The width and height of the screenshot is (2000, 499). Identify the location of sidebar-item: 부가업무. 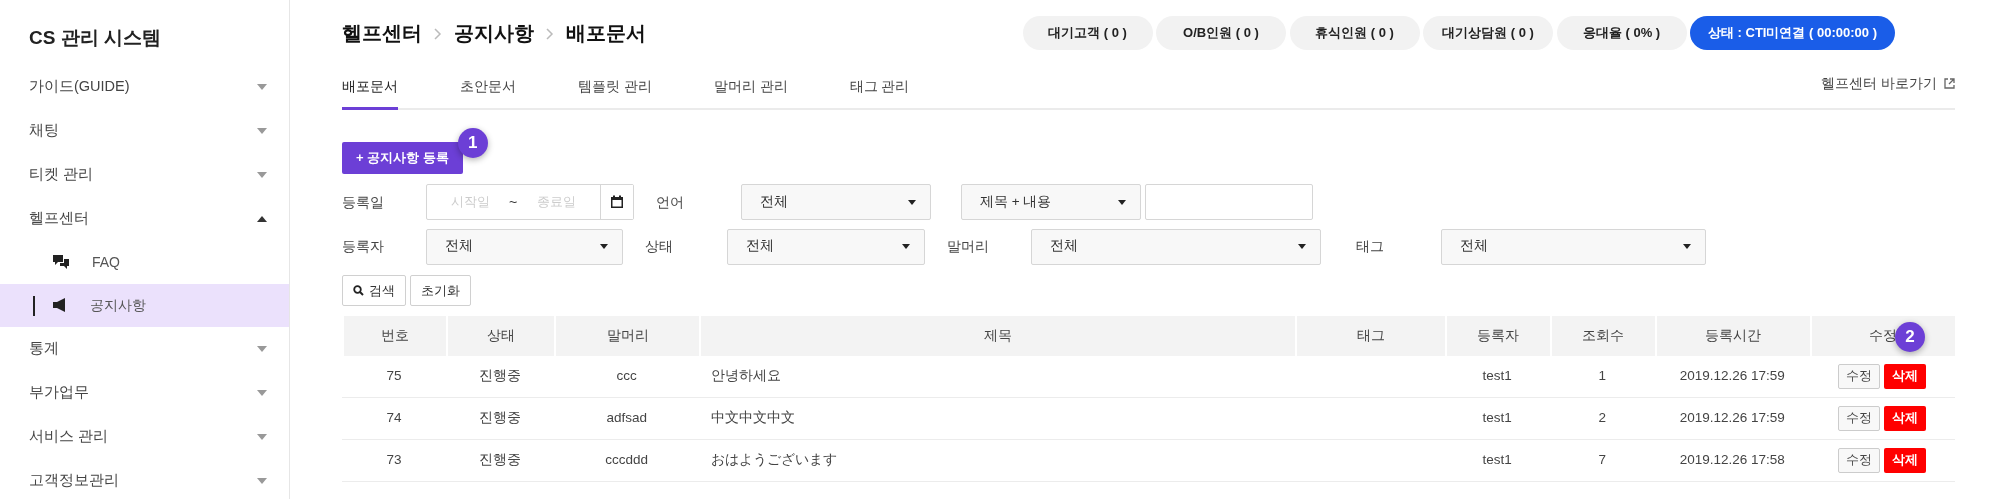
(144, 392).